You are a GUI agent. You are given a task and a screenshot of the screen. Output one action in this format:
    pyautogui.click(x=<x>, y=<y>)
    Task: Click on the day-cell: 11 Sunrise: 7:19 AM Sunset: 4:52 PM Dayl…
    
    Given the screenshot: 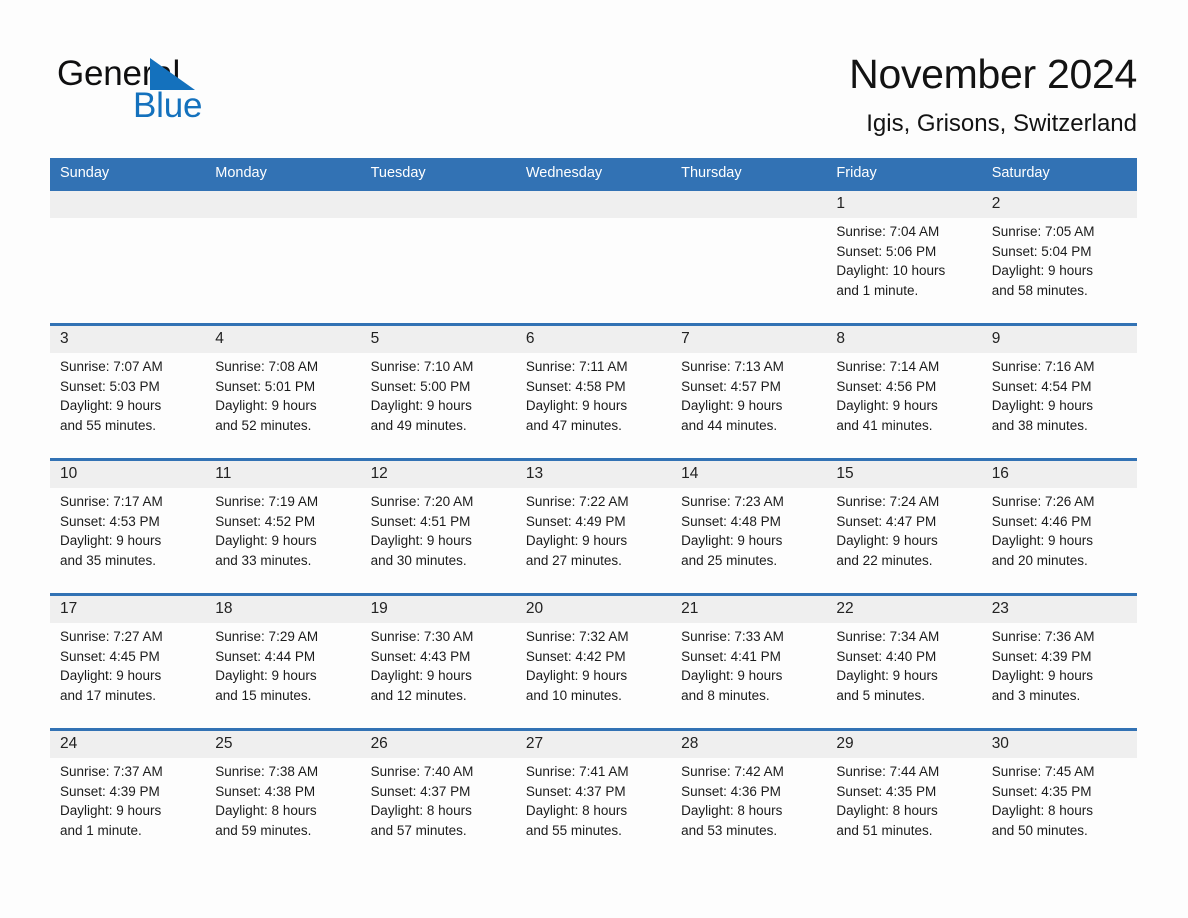 What is the action you would take?
    pyautogui.click(x=282, y=527)
    